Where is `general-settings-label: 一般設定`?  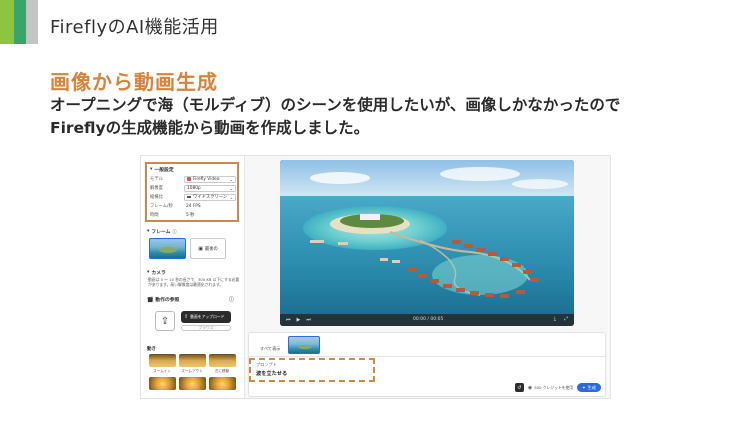 general-settings-label: 一般設定 is located at coordinates (164, 170).